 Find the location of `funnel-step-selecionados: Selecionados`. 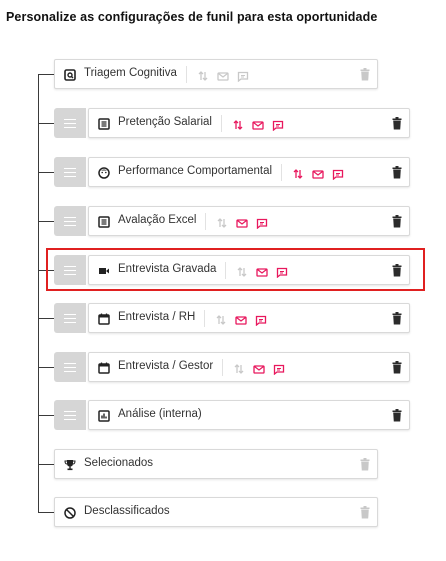

funnel-step-selecionados: Selecionados is located at coordinates (216, 464).